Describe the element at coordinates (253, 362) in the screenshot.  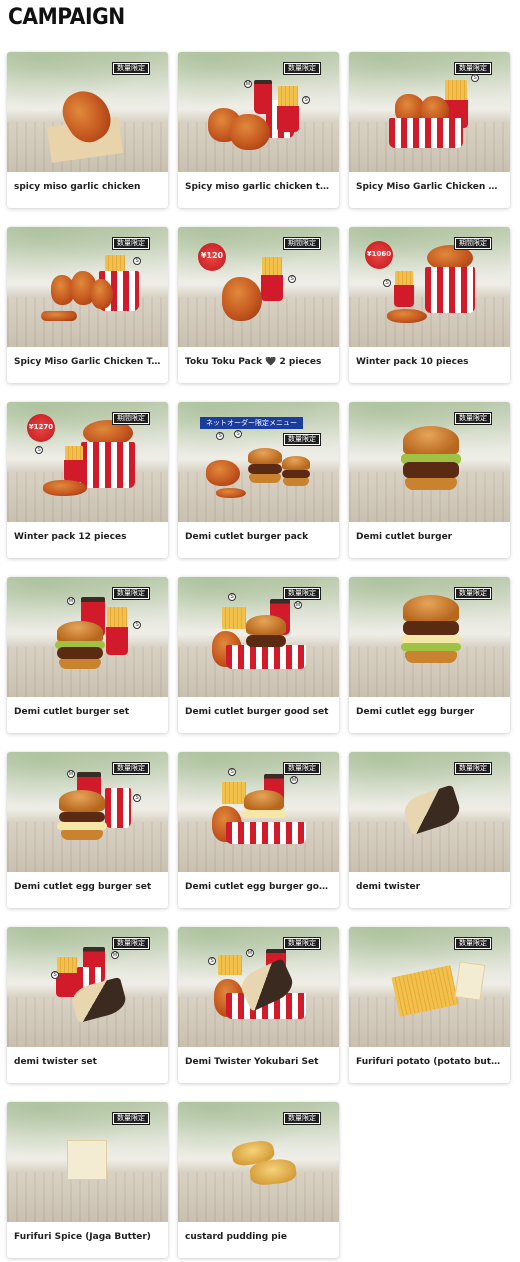
I see `product-name: Toku Toku Pack 🖤 2 pieces` at that location.